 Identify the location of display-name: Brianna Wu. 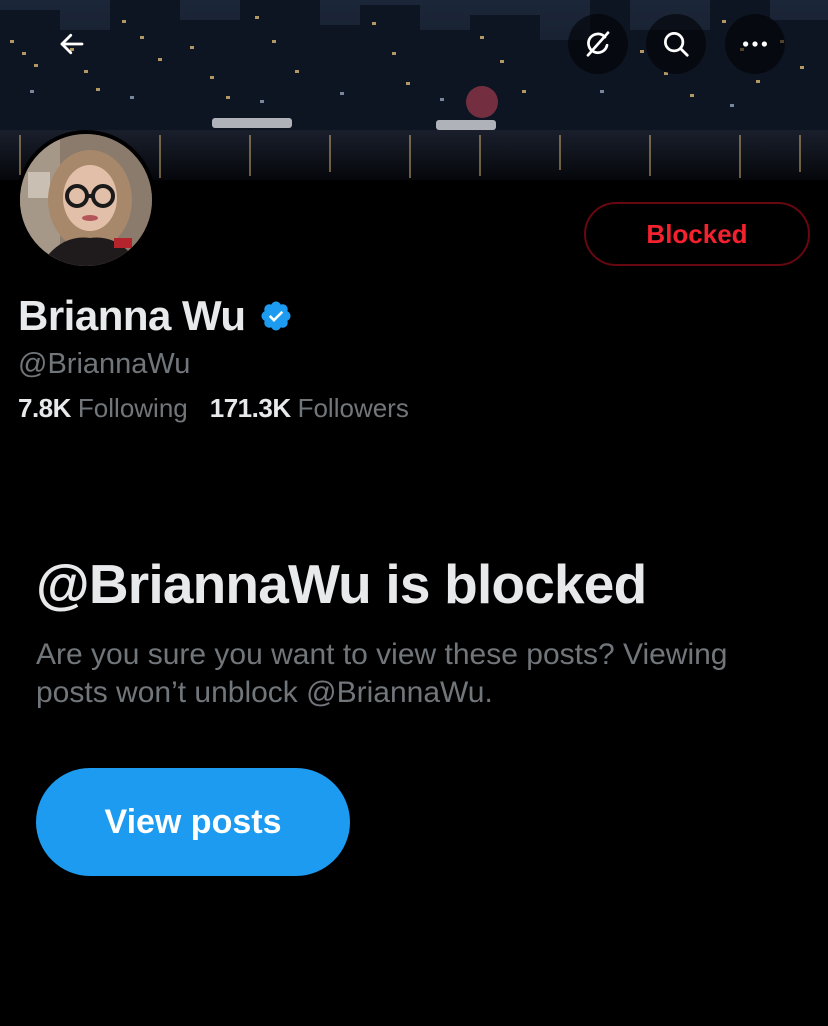
(132, 315).